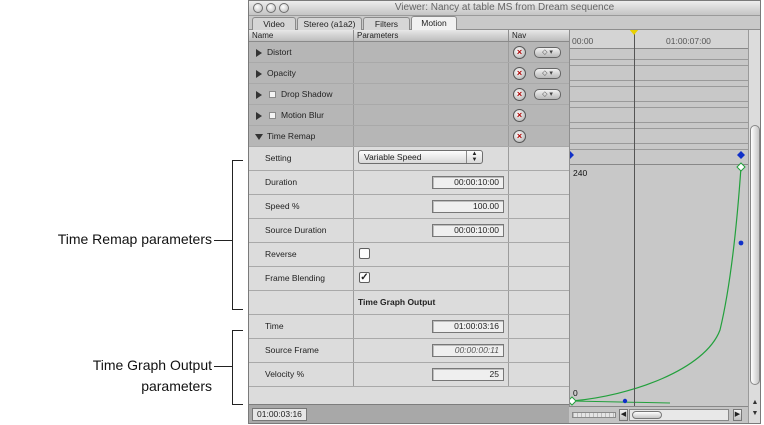 This screenshot has width=764, height=425. I want to click on nav-cell: ×, so click(539, 136).